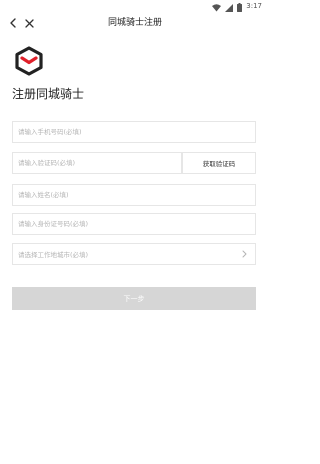  I want to click on name-field-wrapper, so click(134, 195).